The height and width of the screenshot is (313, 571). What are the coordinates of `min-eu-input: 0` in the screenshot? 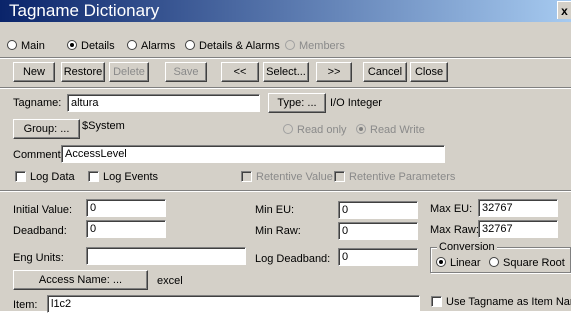 It's located at (378, 210).